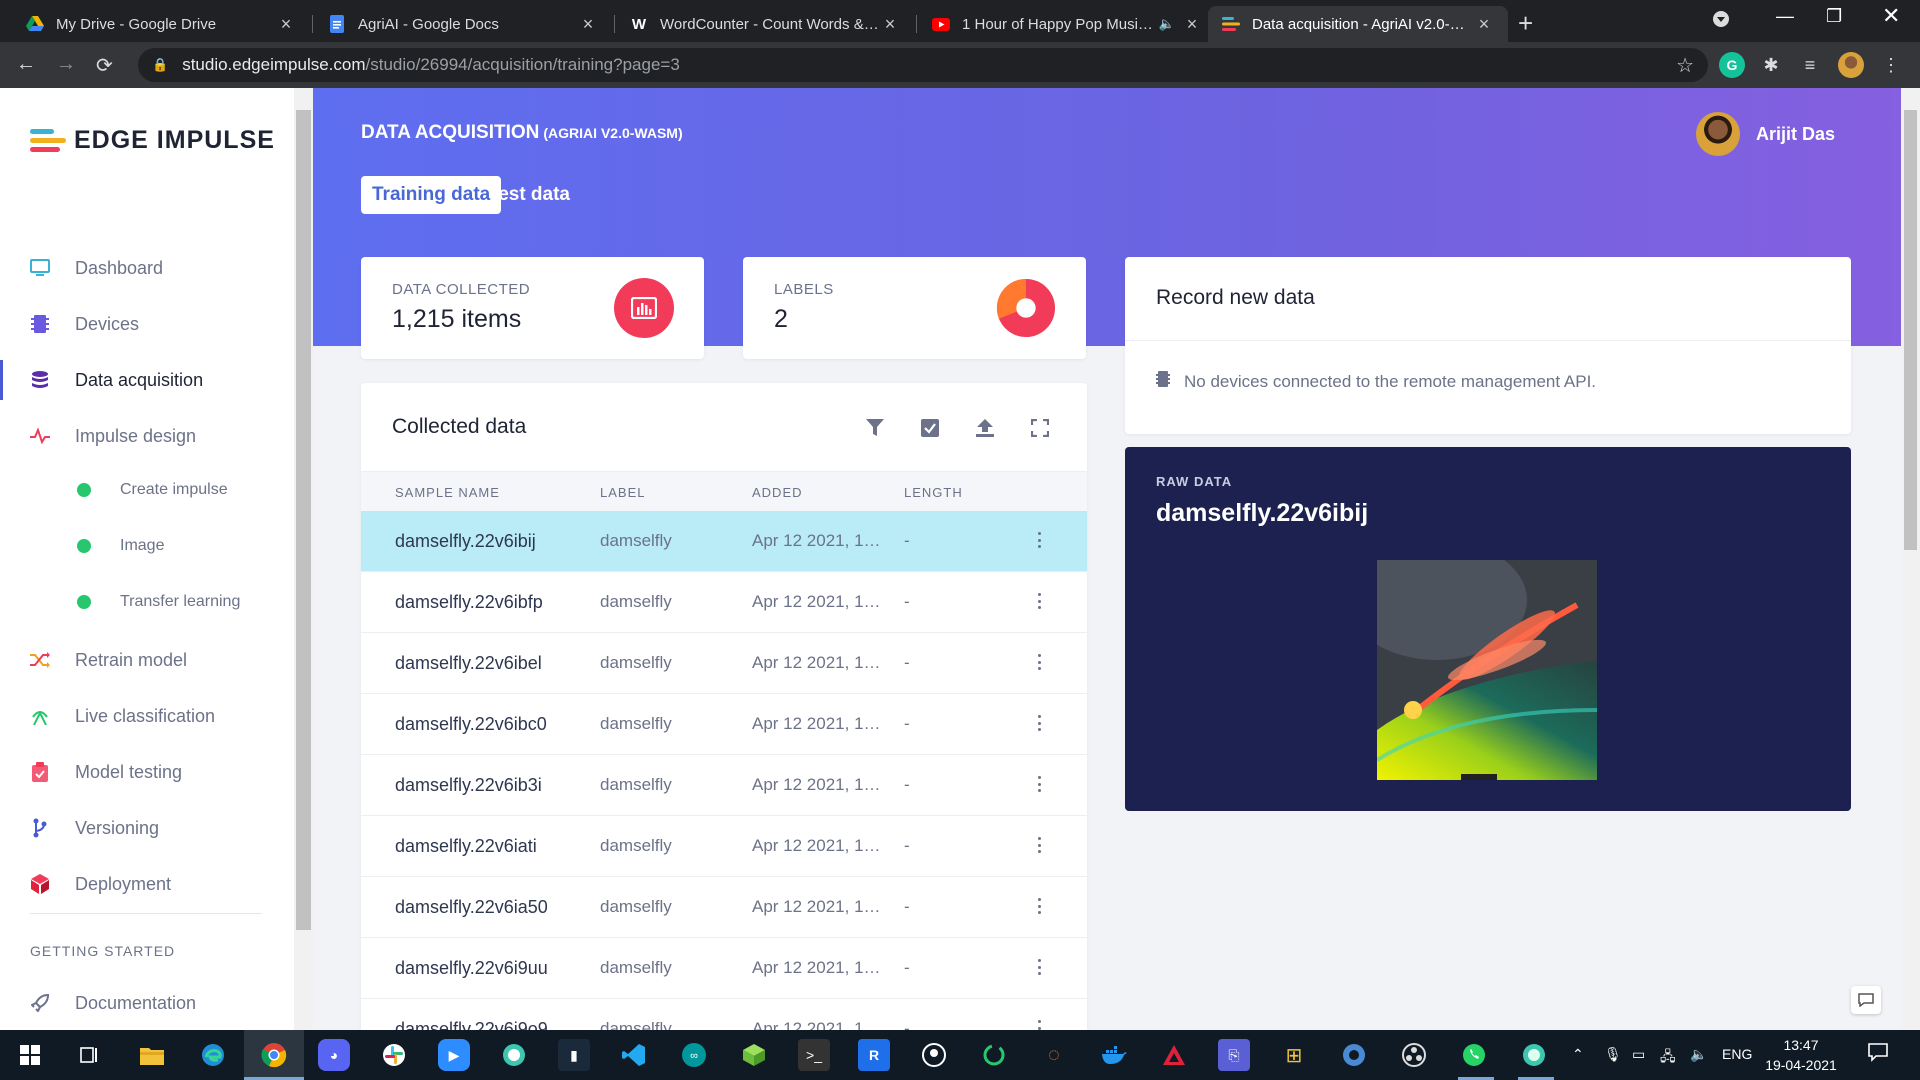  I want to click on sidebar-subitem-image: Image, so click(147, 546).